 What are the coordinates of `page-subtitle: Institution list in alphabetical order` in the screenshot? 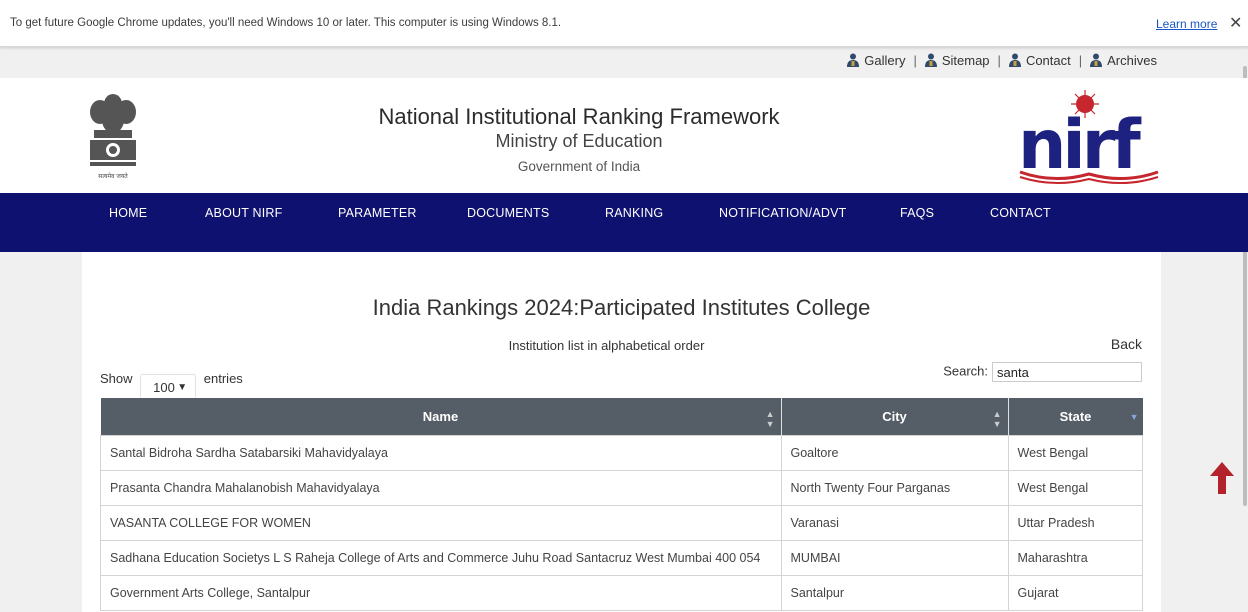 It's located at (606, 345).